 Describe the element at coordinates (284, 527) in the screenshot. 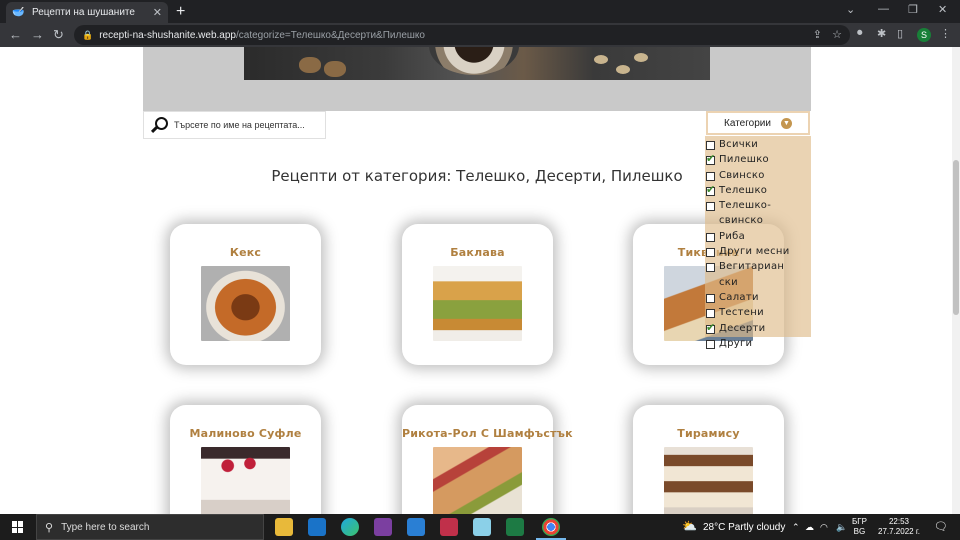

I see `file-explorer-icon` at that location.